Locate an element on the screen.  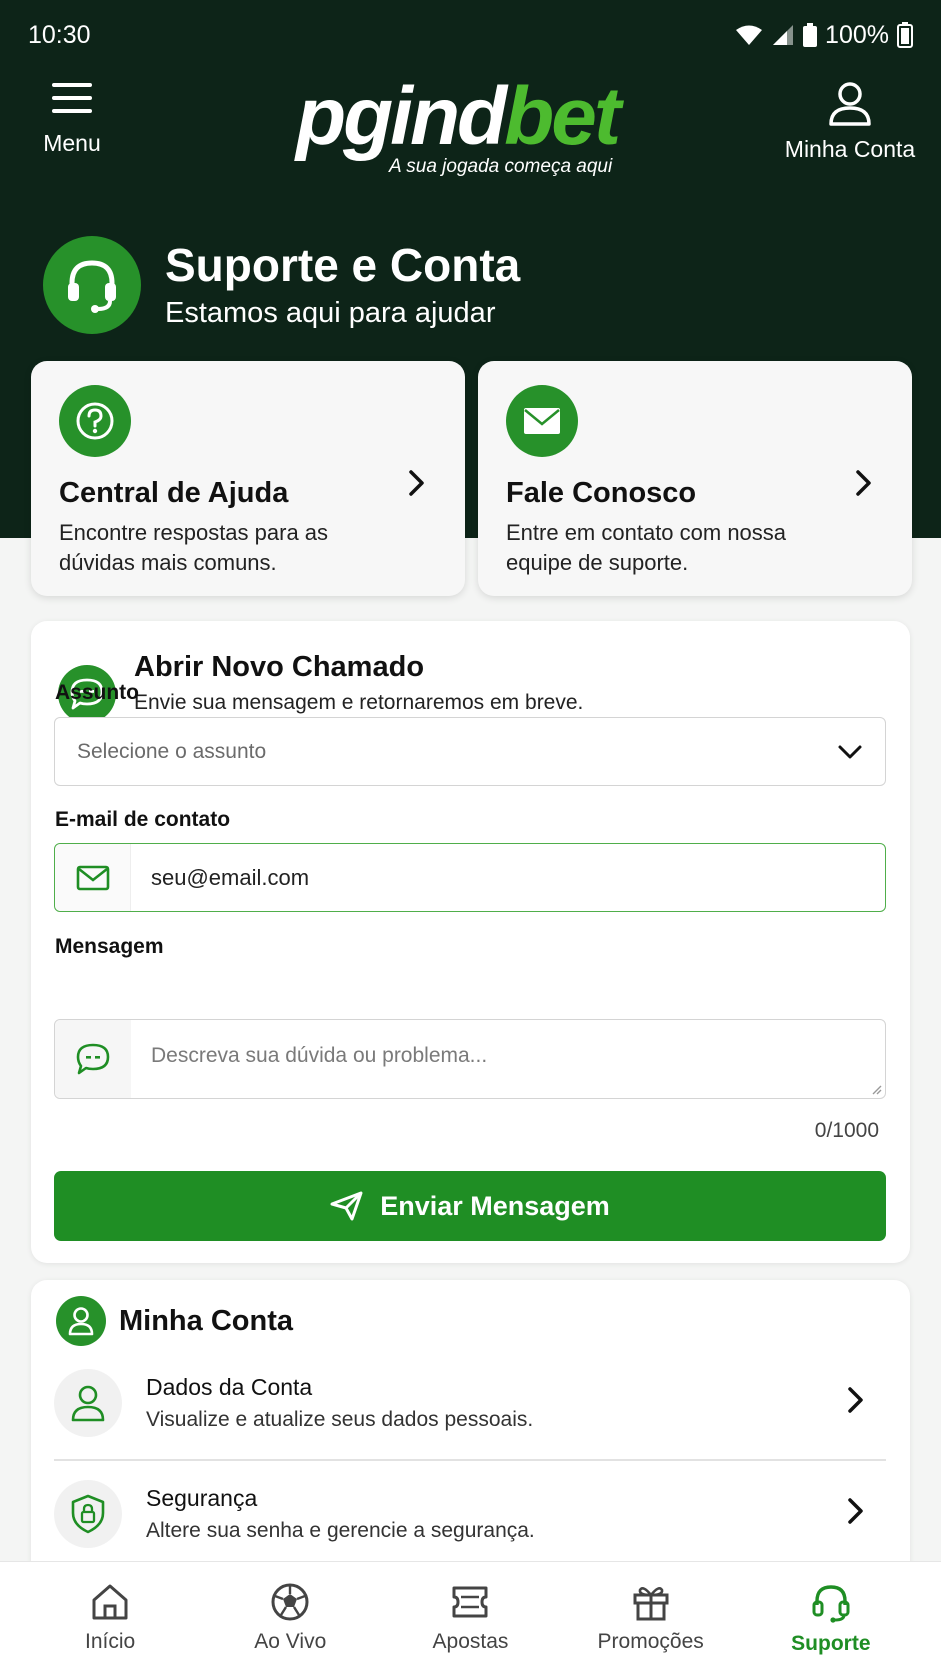
page-title-row: Suporte e Conta Estamos aqui para ajudar is located at coordinates (281, 285).